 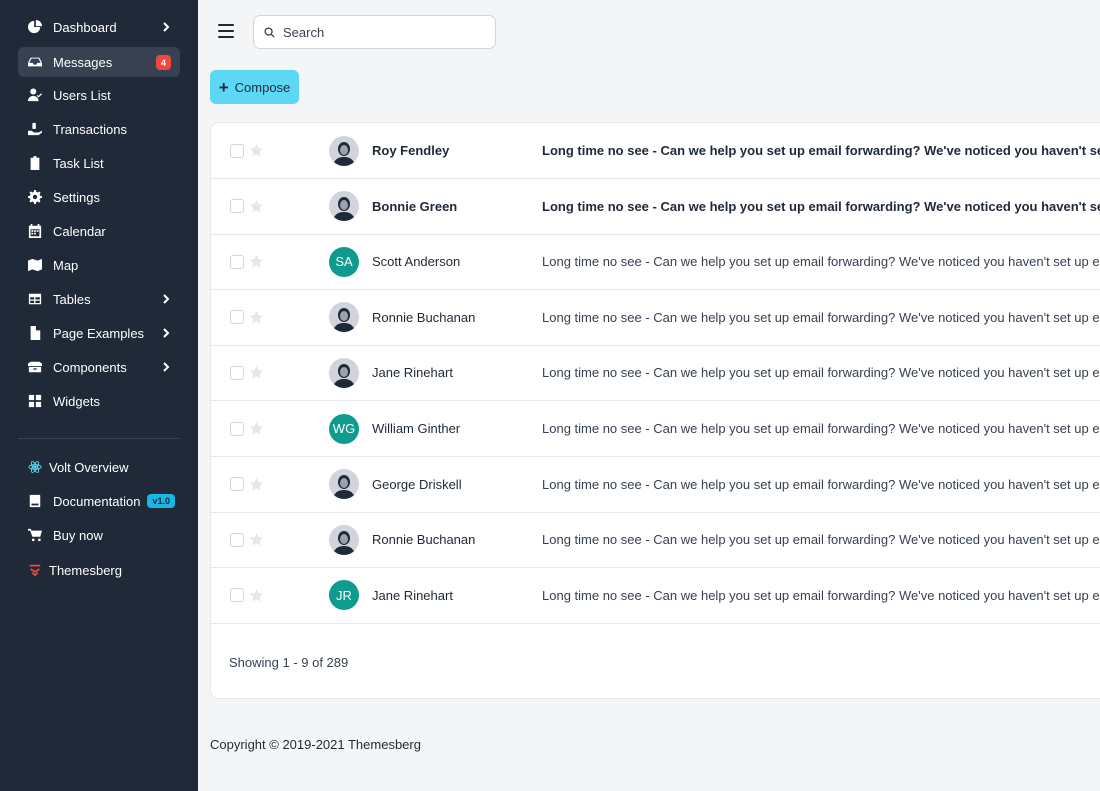 What do you see at coordinates (99, 163) in the screenshot?
I see `sidebar-item-task-list: Task List` at bounding box center [99, 163].